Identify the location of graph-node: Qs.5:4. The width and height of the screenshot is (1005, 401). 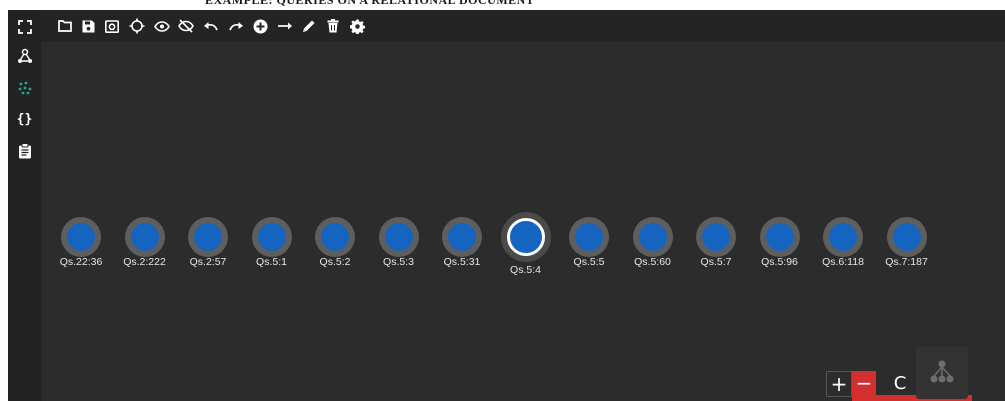
(526, 254).